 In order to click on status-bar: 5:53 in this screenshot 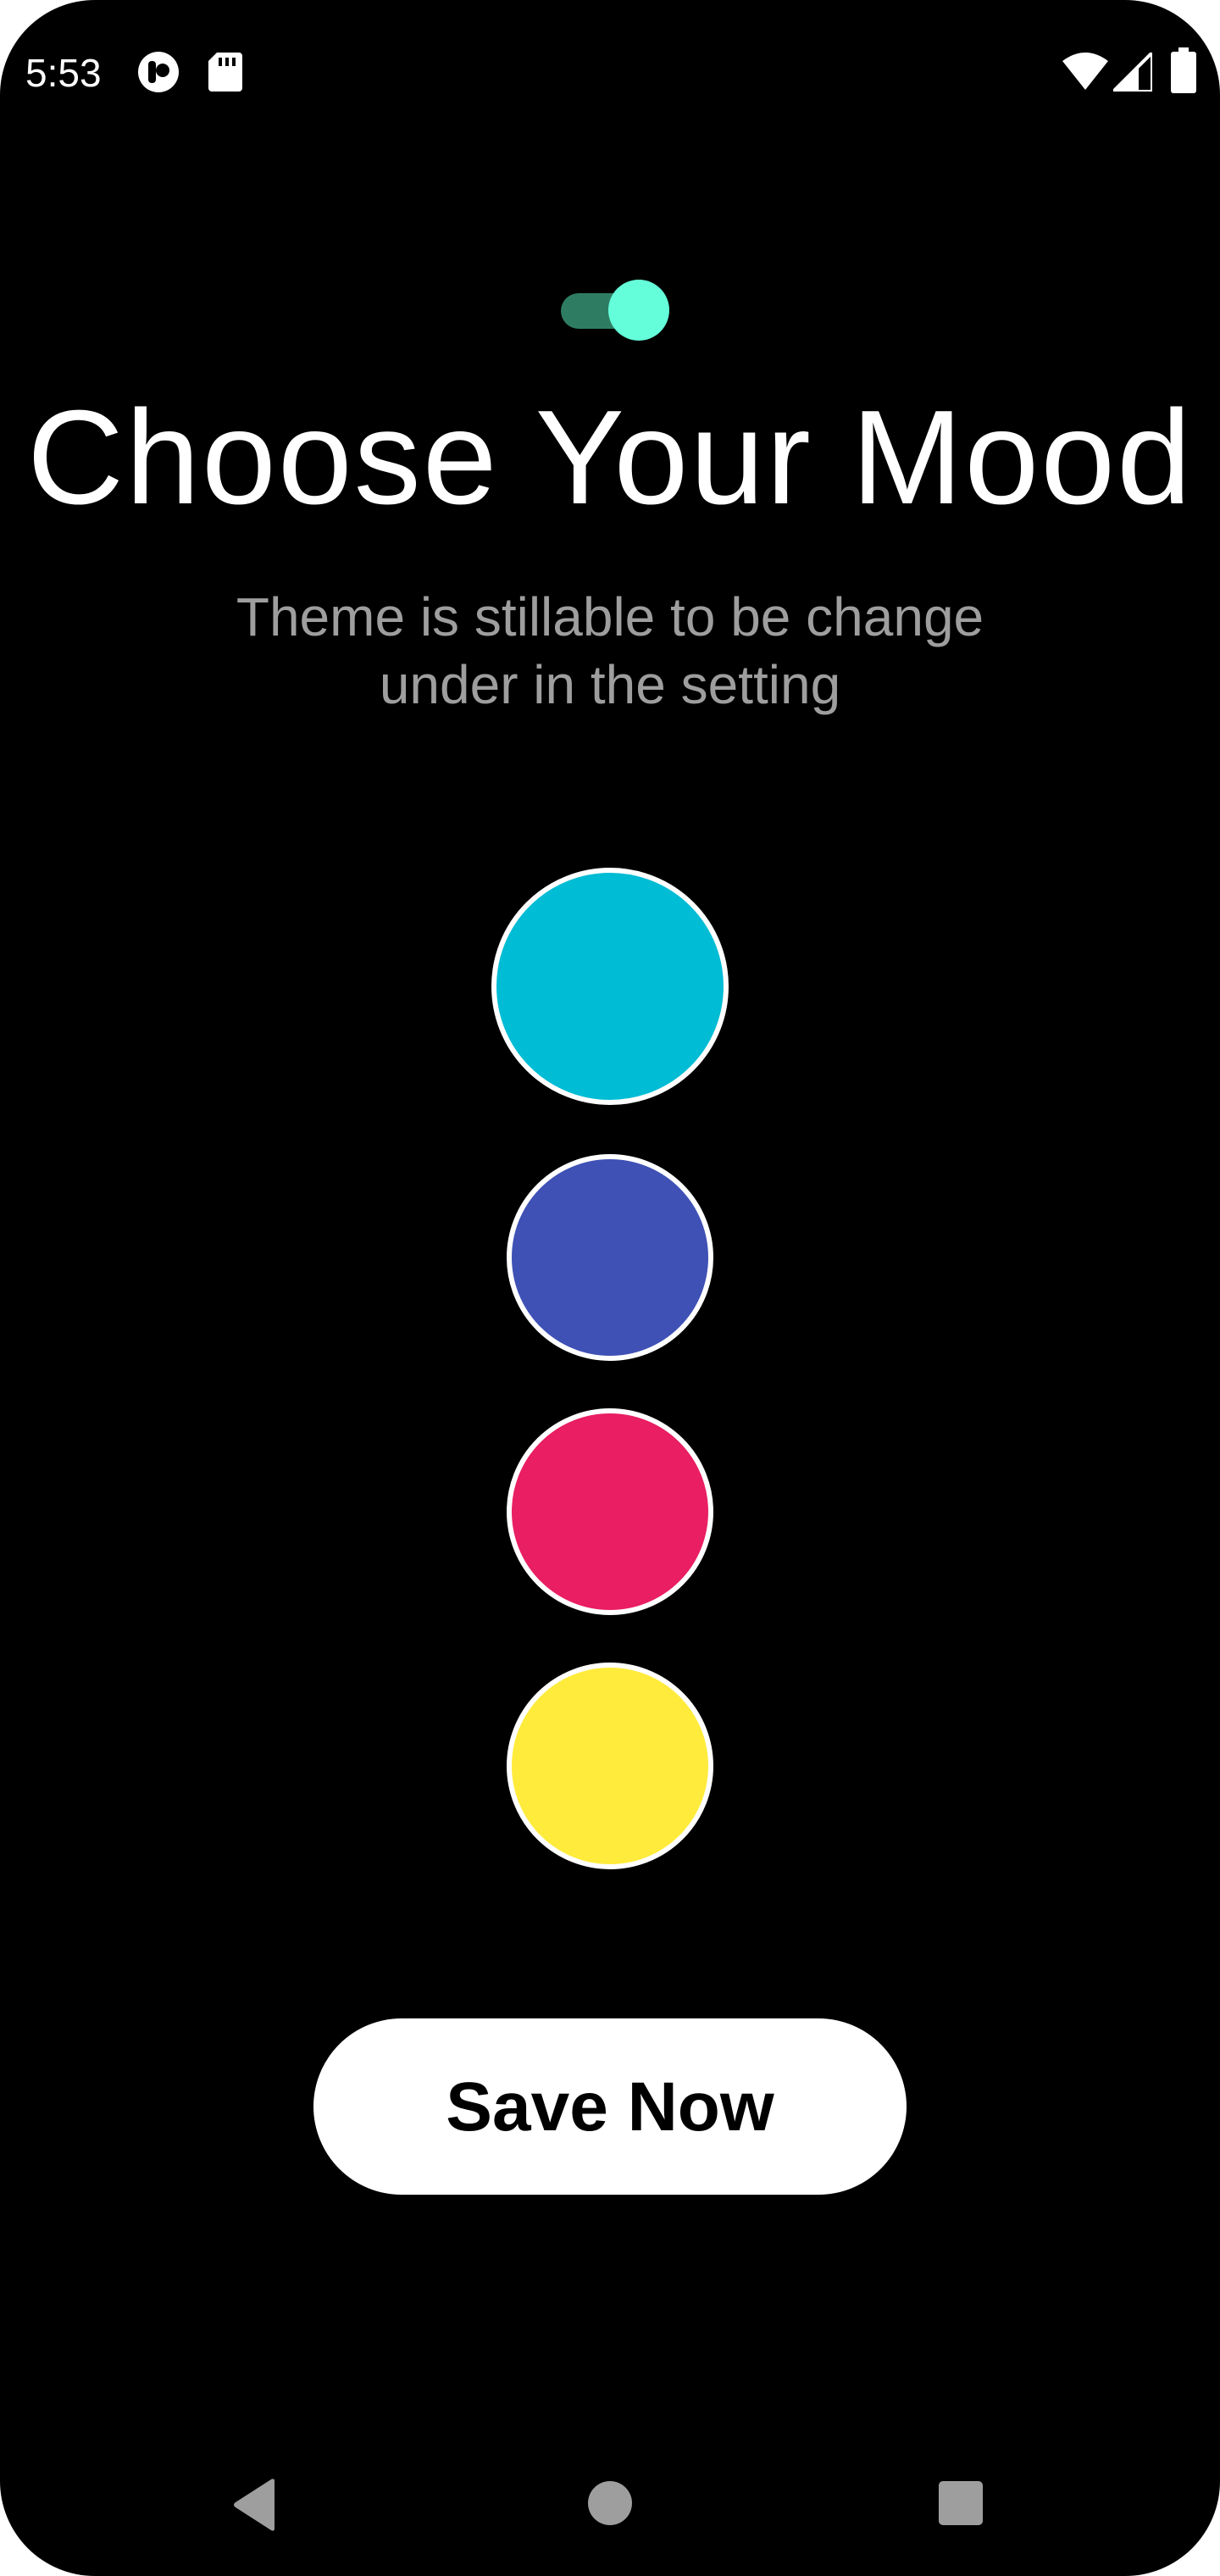, I will do `click(610, 74)`.